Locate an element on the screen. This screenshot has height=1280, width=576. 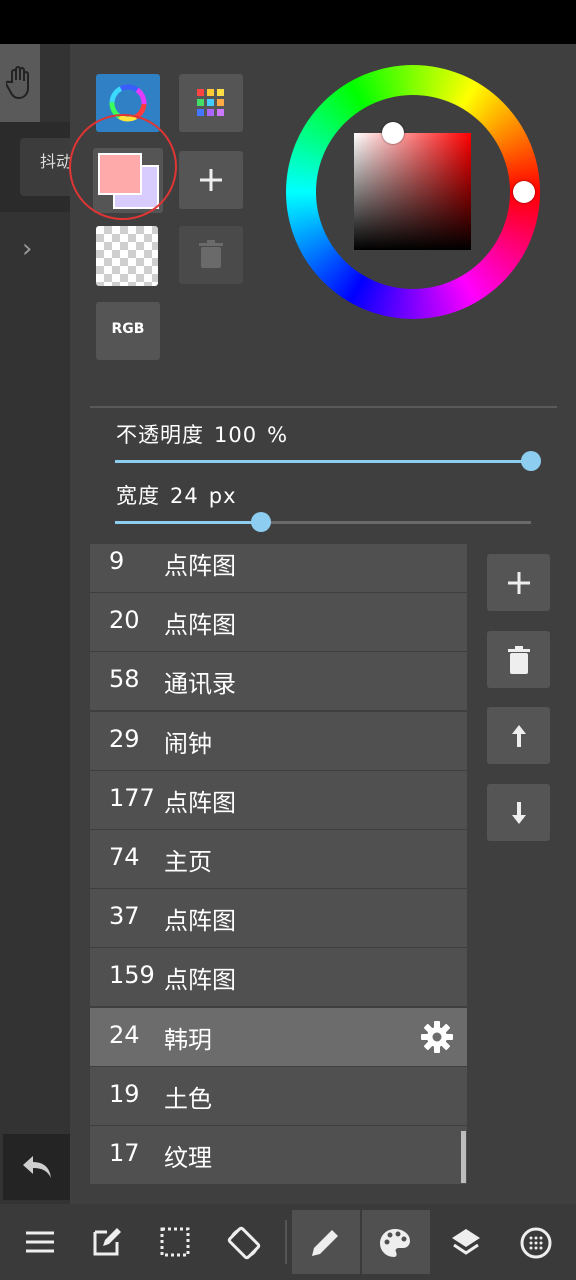
chevron-right-icon: › is located at coordinates (27, 249).